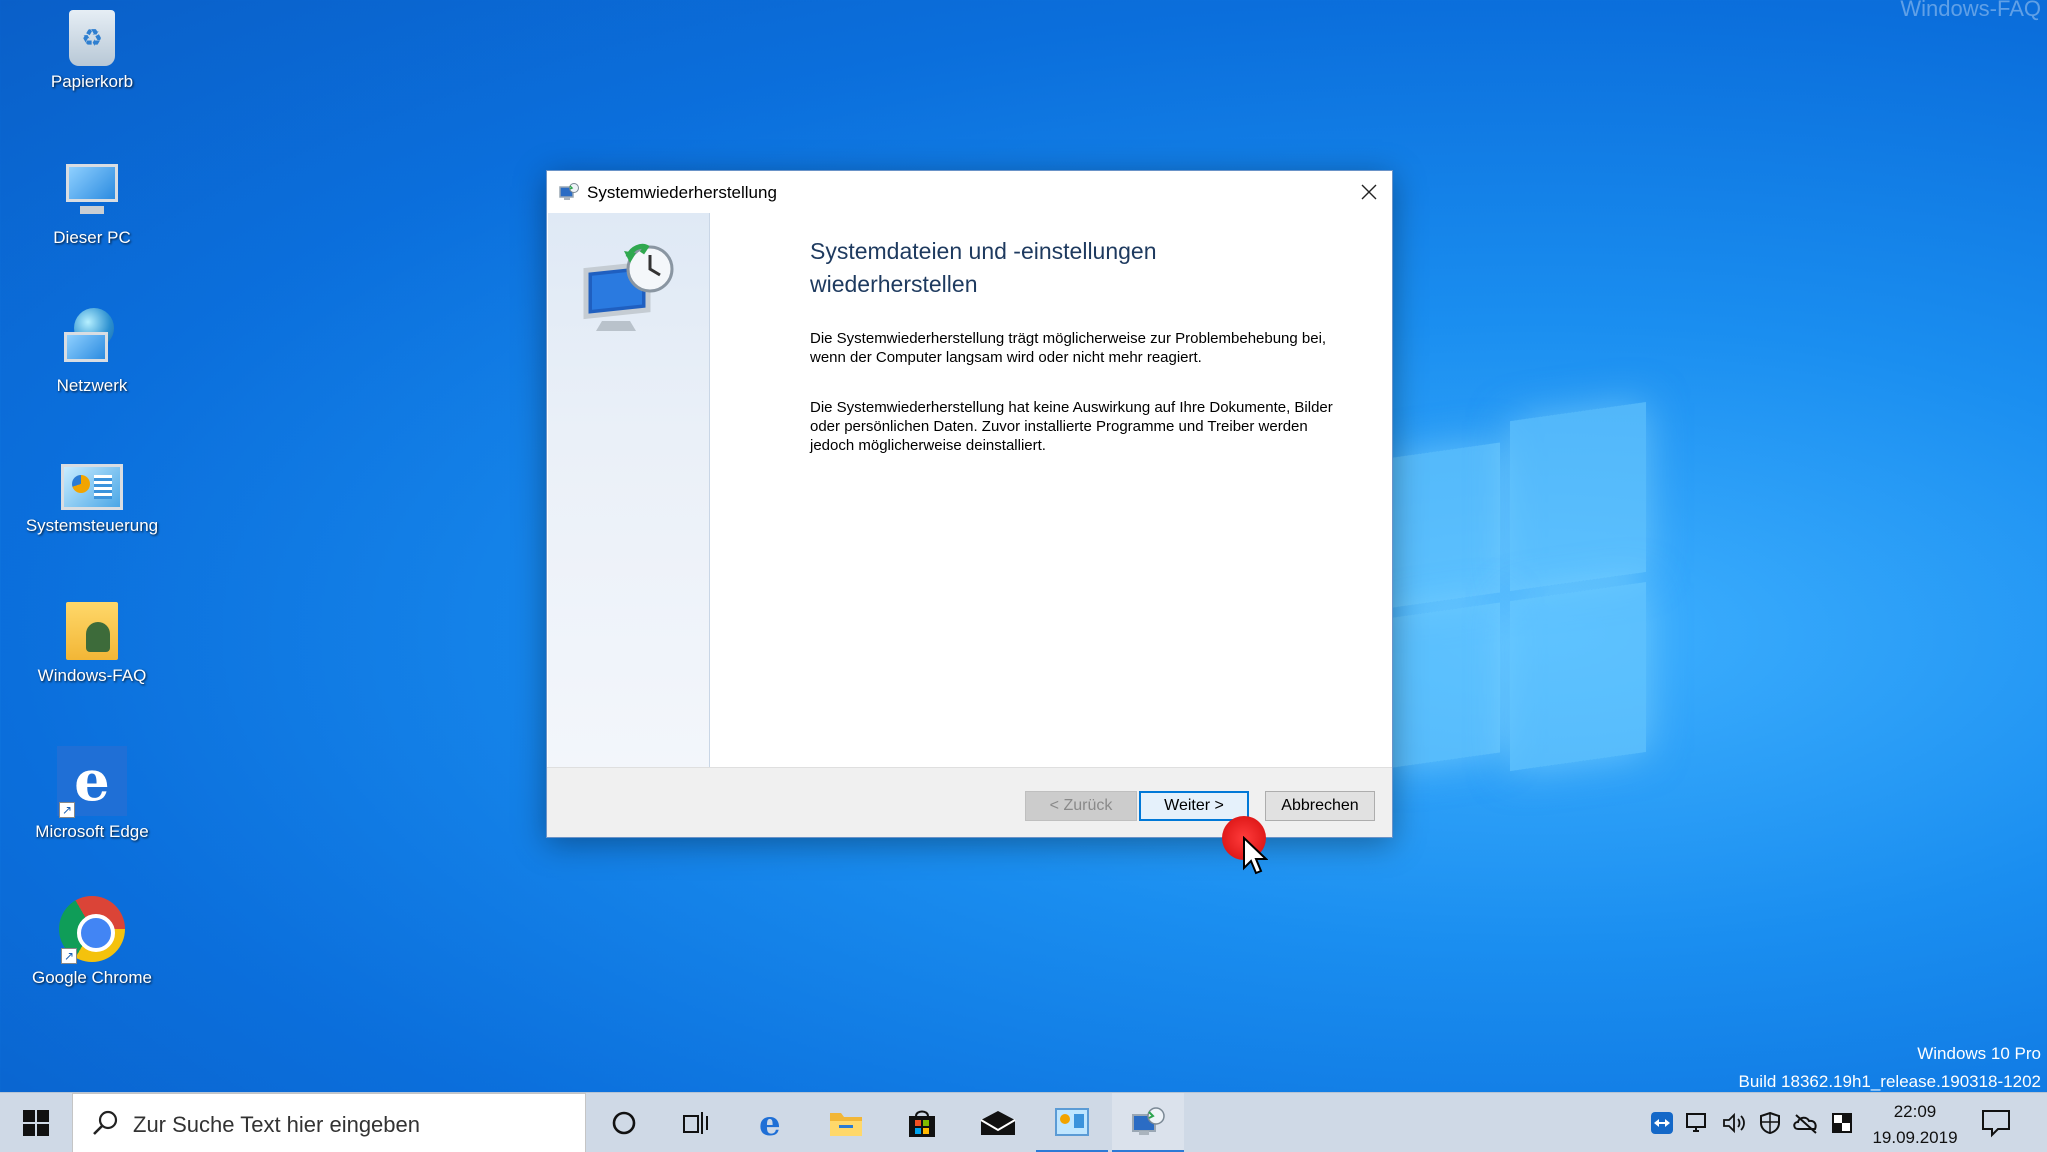 The width and height of the screenshot is (2047, 1152). I want to click on file-explorer-icon, so click(846, 1124).